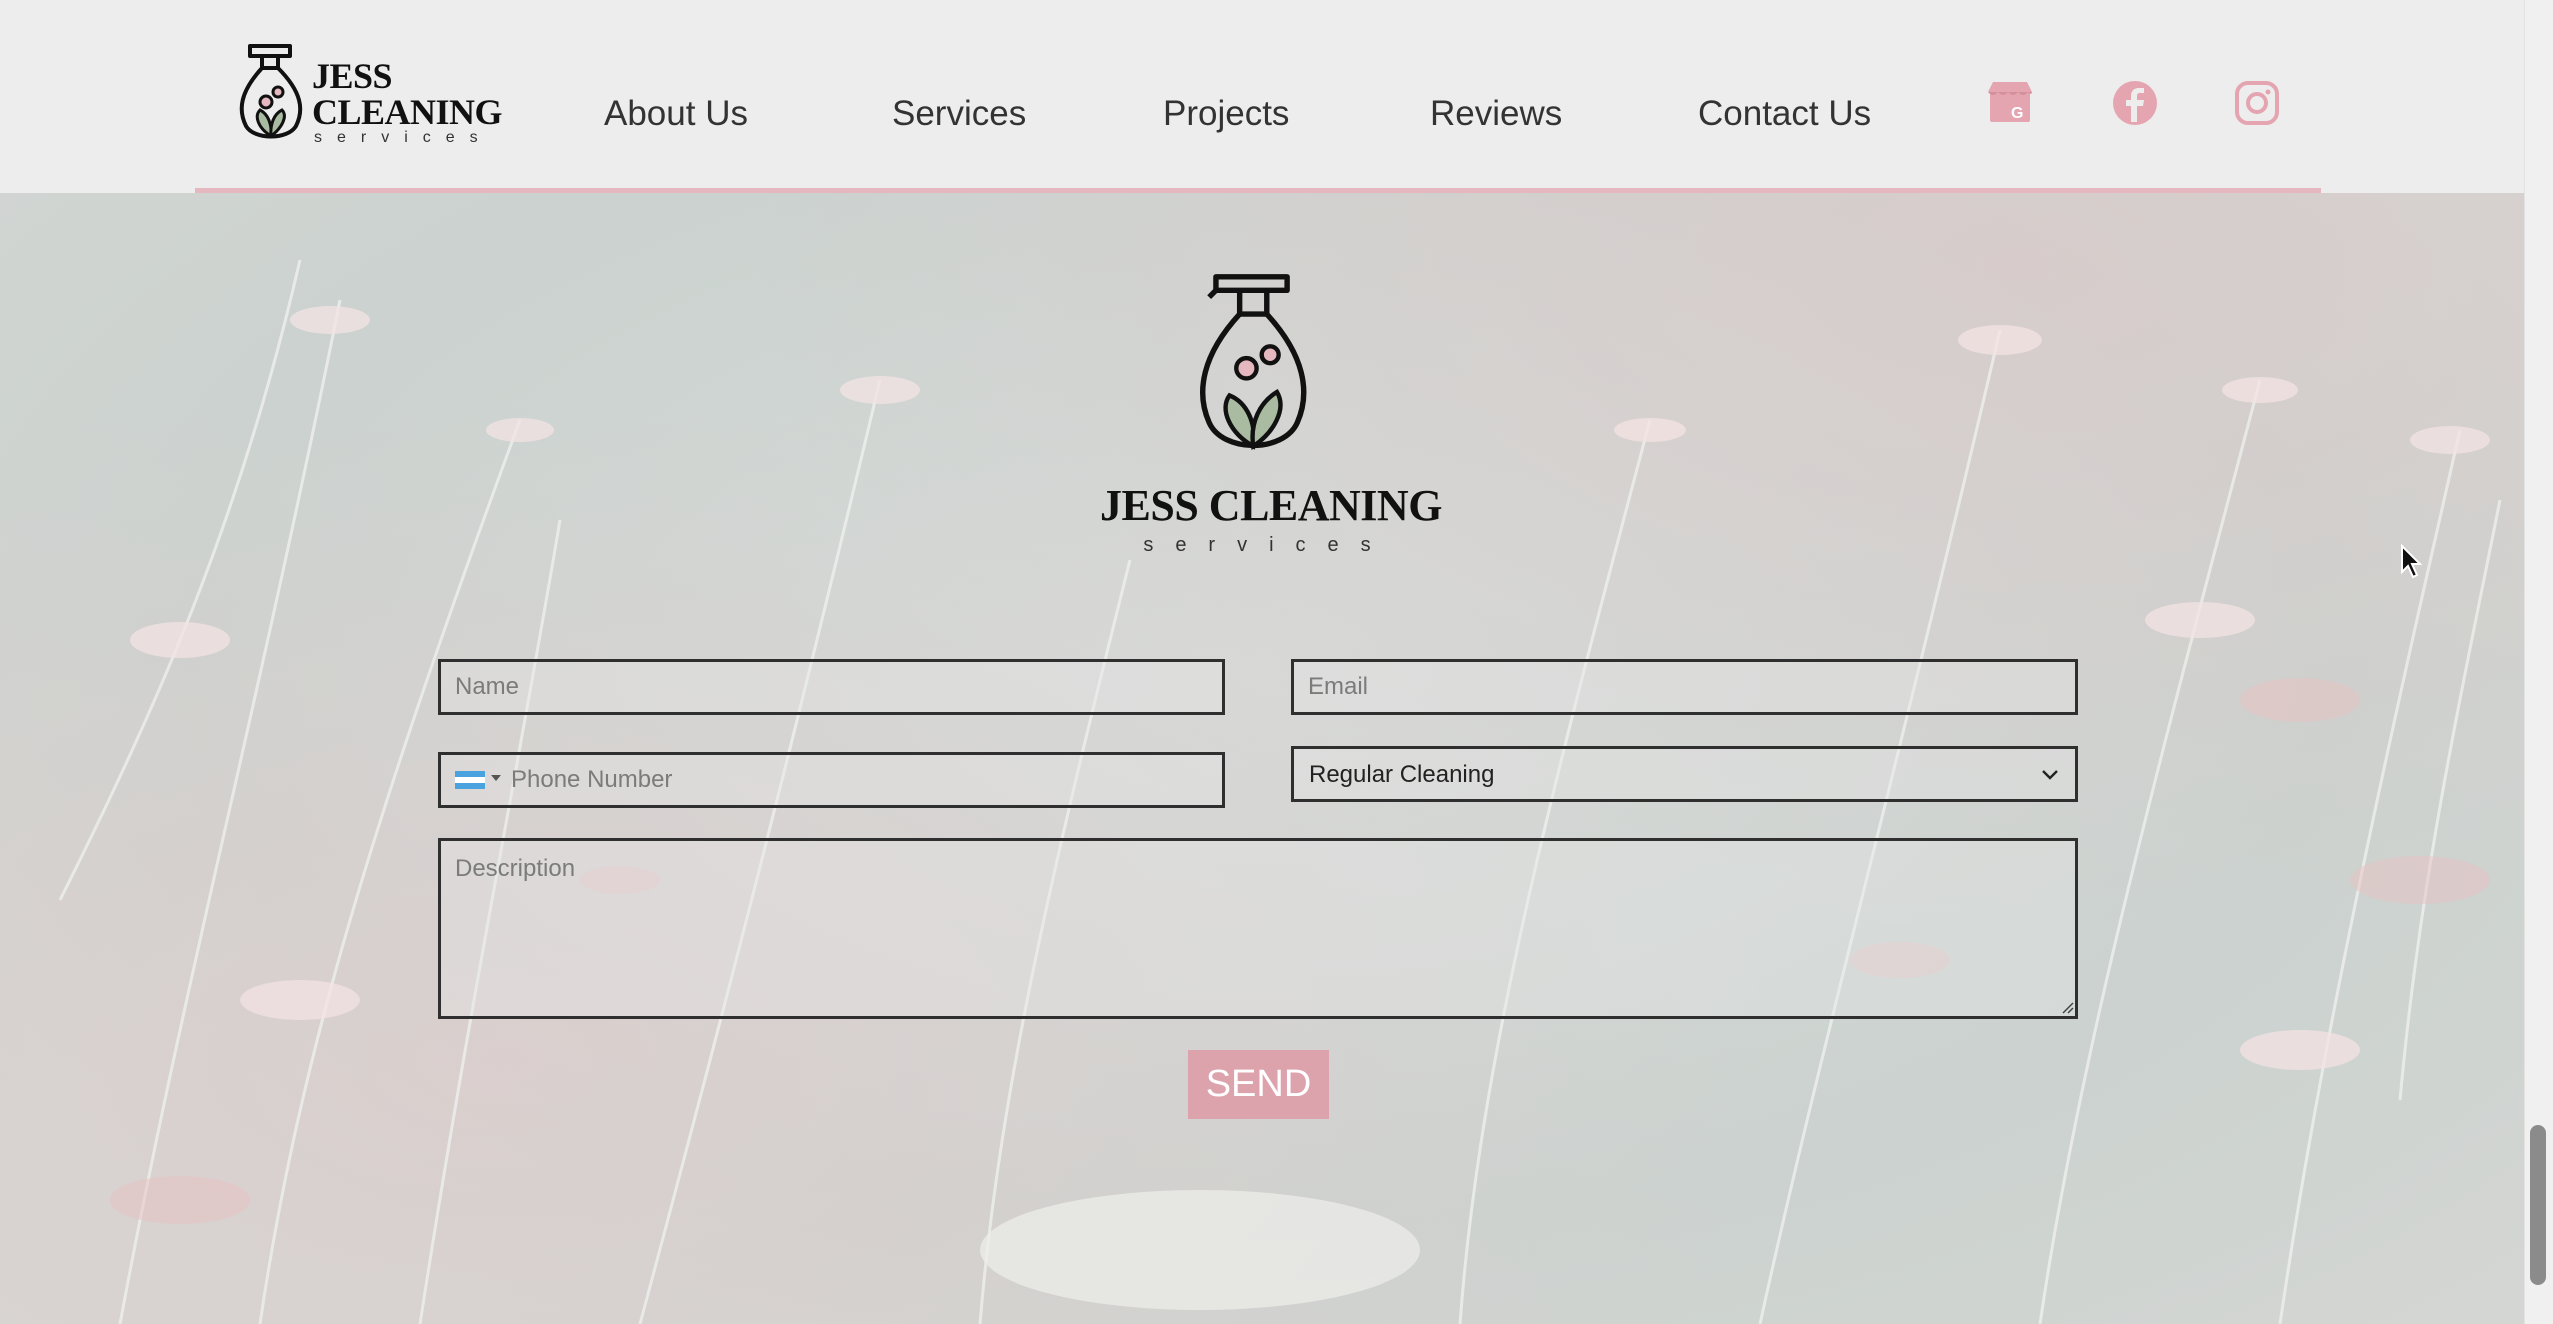 The width and height of the screenshot is (2553, 1324). Describe the element at coordinates (1784, 114) in the screenshot. I see `nav-contact-us: Contact Us` at that location.